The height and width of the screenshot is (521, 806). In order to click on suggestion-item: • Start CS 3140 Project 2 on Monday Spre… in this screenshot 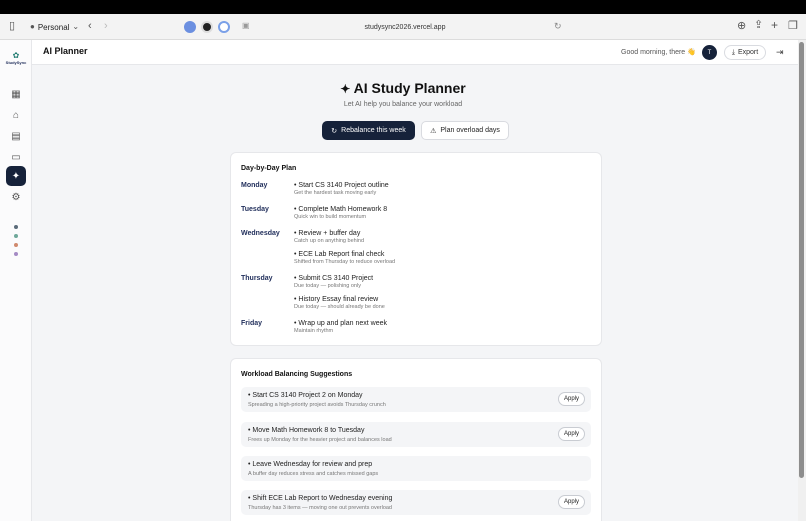, I will do `click(416, 399)`.